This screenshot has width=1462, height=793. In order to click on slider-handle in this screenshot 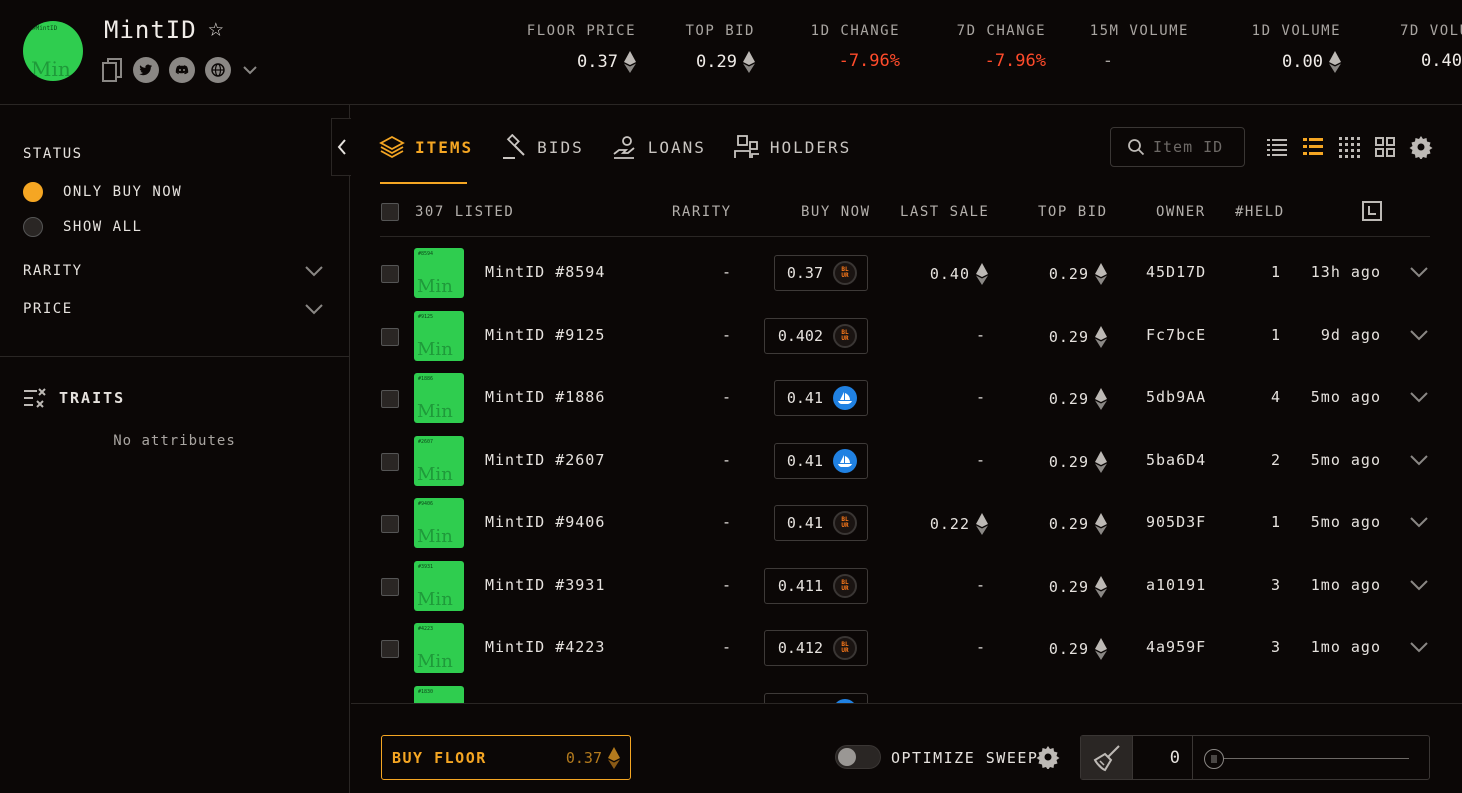, I will do `click(1214, 759)`.